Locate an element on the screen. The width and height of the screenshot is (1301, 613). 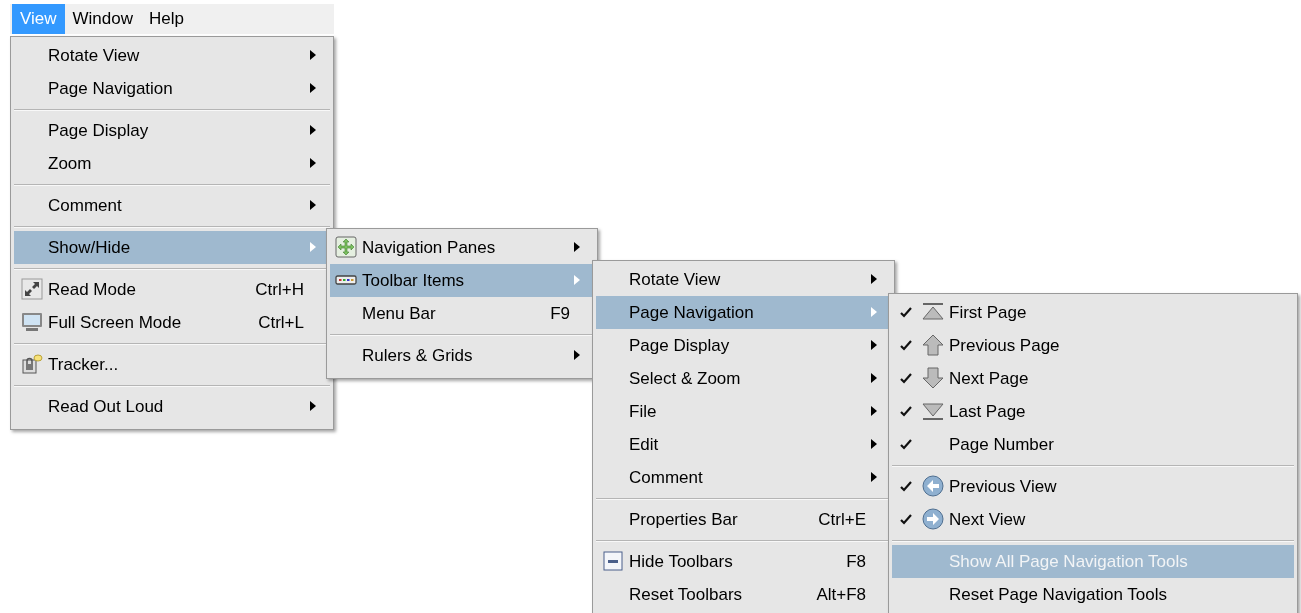
menu-item-label: Show/Hide is located at coordinates (89, 247).